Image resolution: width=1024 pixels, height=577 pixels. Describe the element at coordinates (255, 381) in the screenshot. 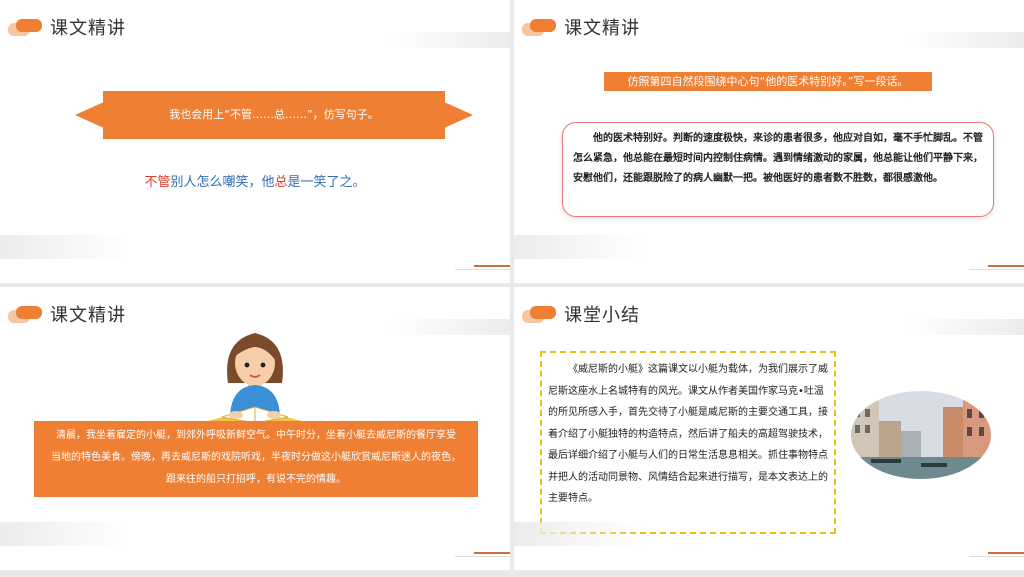

I see `girl-reading-illustration` at that location.